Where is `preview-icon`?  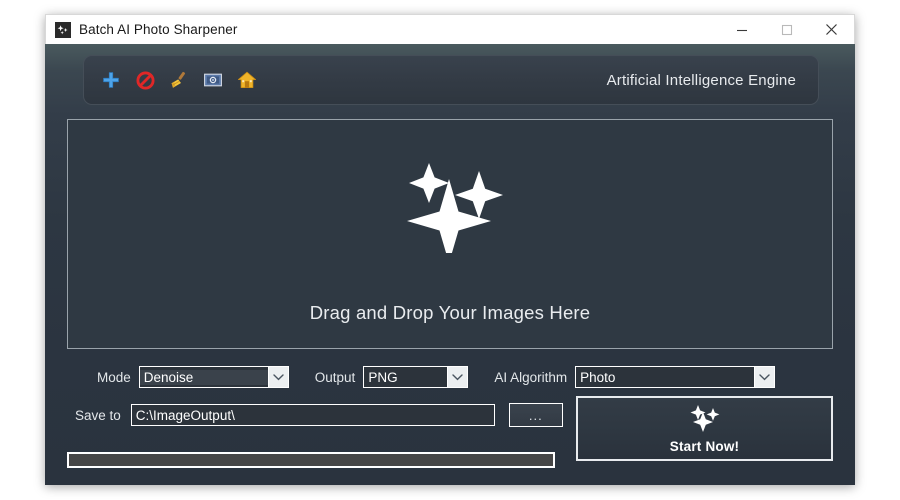 preview-icon is located at coordinates (213, 80).